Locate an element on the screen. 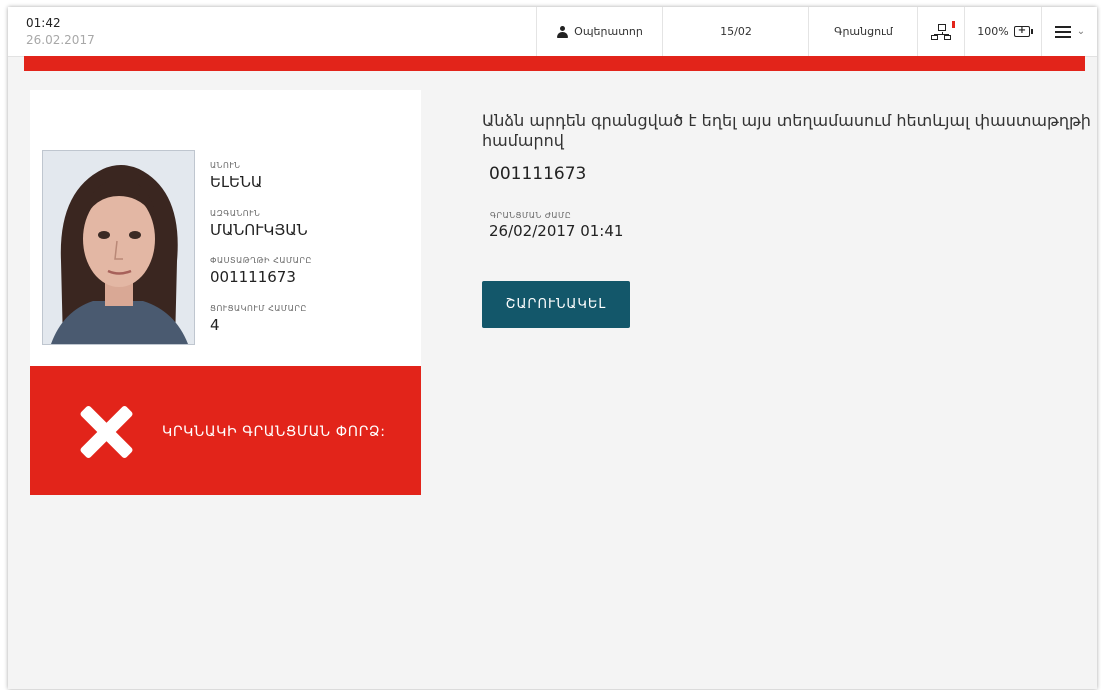 Image resolution: width=1101 pixels, height=690 pixels. surname-value: ՄԱՆՈՒԿՅԱՆ is located at coordinates (259, 230).